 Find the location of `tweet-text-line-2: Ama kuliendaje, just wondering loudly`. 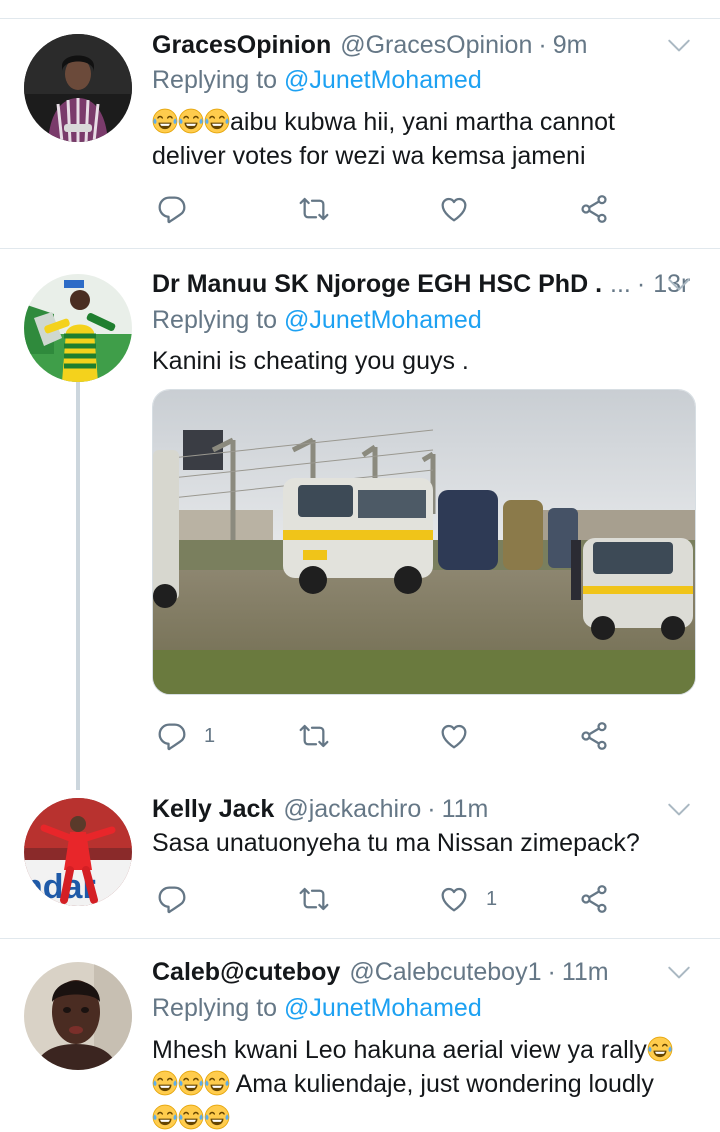

tweet-text-line-2: Ama kuliendaje, just wondering loudly is located at coordinates (442, 1084).